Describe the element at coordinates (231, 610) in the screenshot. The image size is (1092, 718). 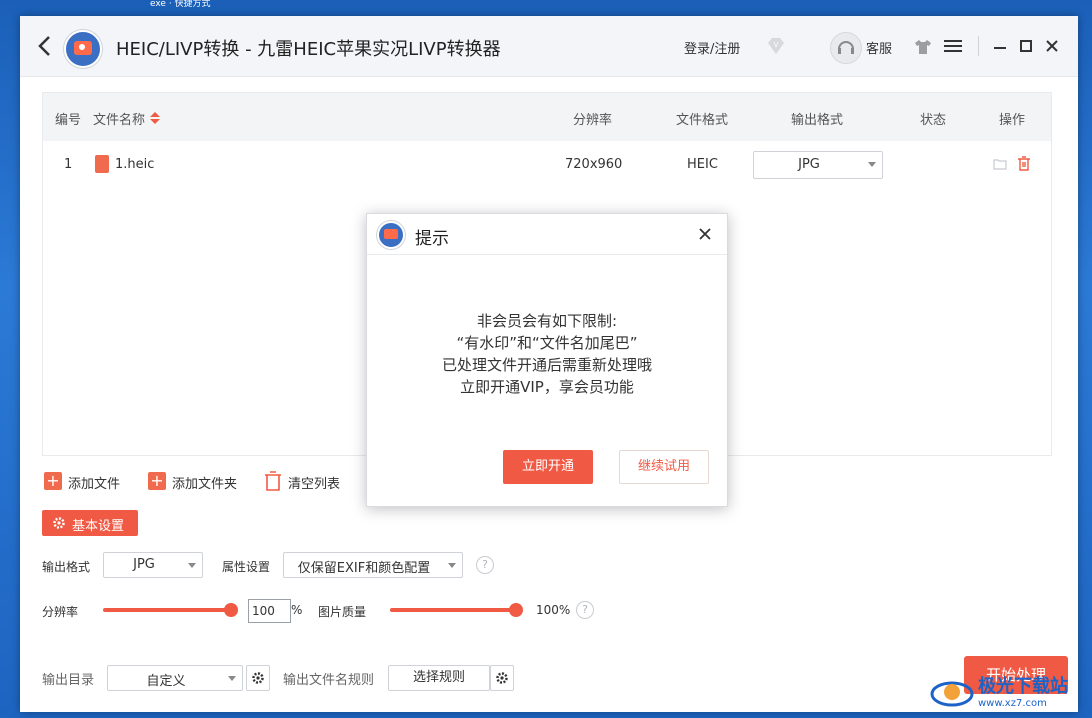
I see `resolution-slider-knob` at that location.